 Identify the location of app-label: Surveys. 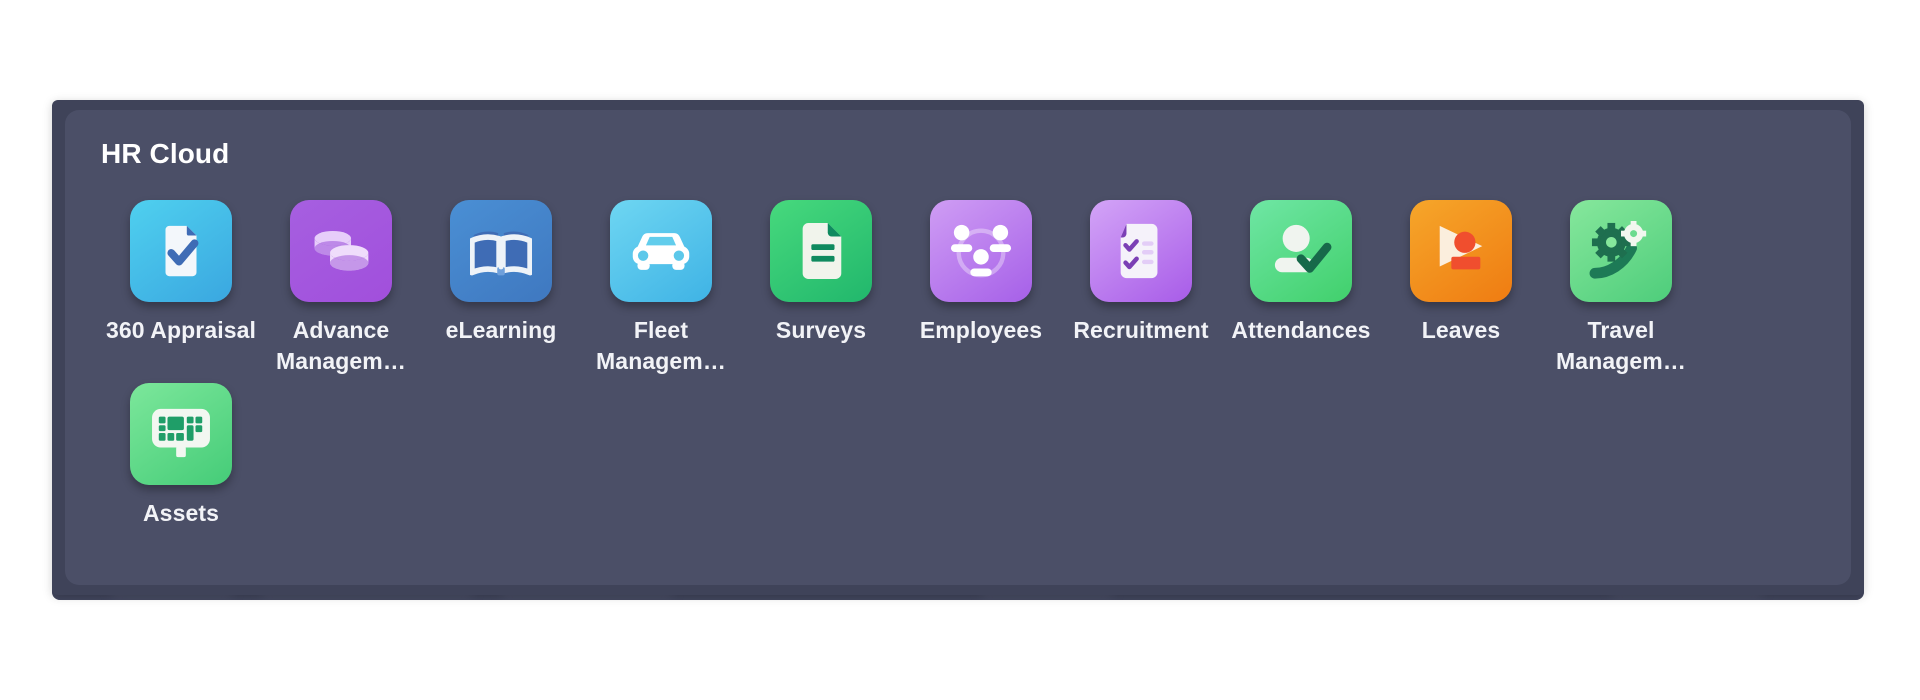
(821, 330).